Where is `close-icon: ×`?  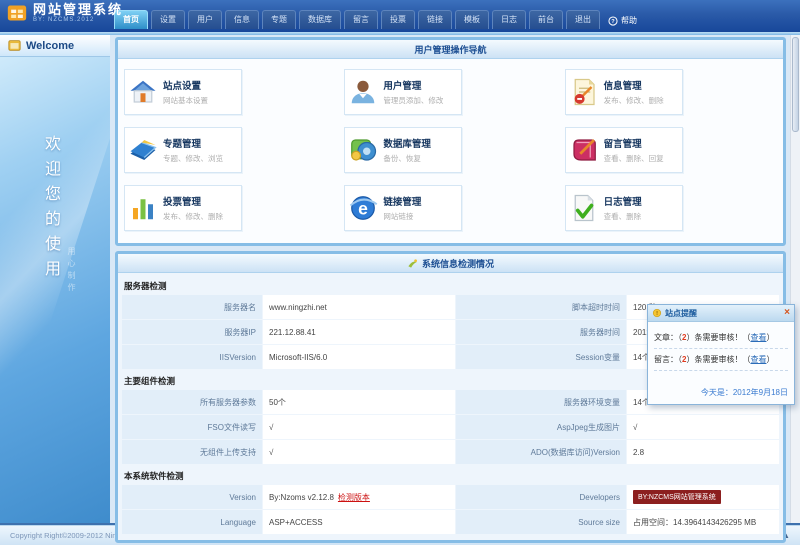 close-icon: × is located at coordinates (787, 313).